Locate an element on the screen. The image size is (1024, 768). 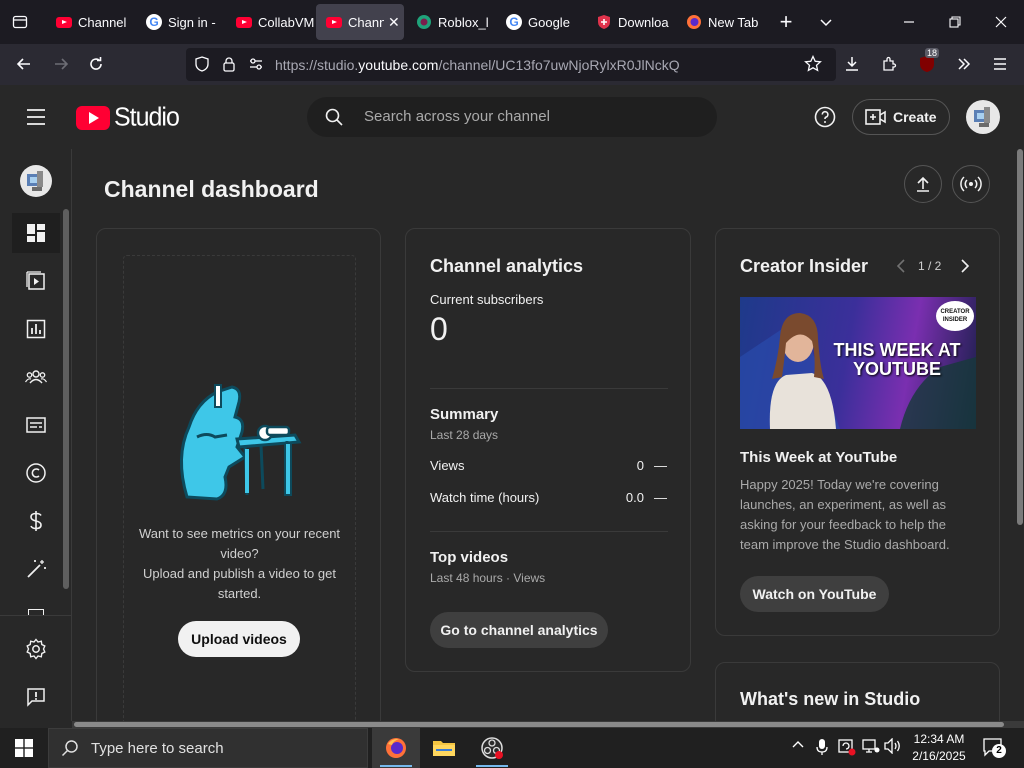
tab-label: Sign in - is located at coordinates (192, 22).